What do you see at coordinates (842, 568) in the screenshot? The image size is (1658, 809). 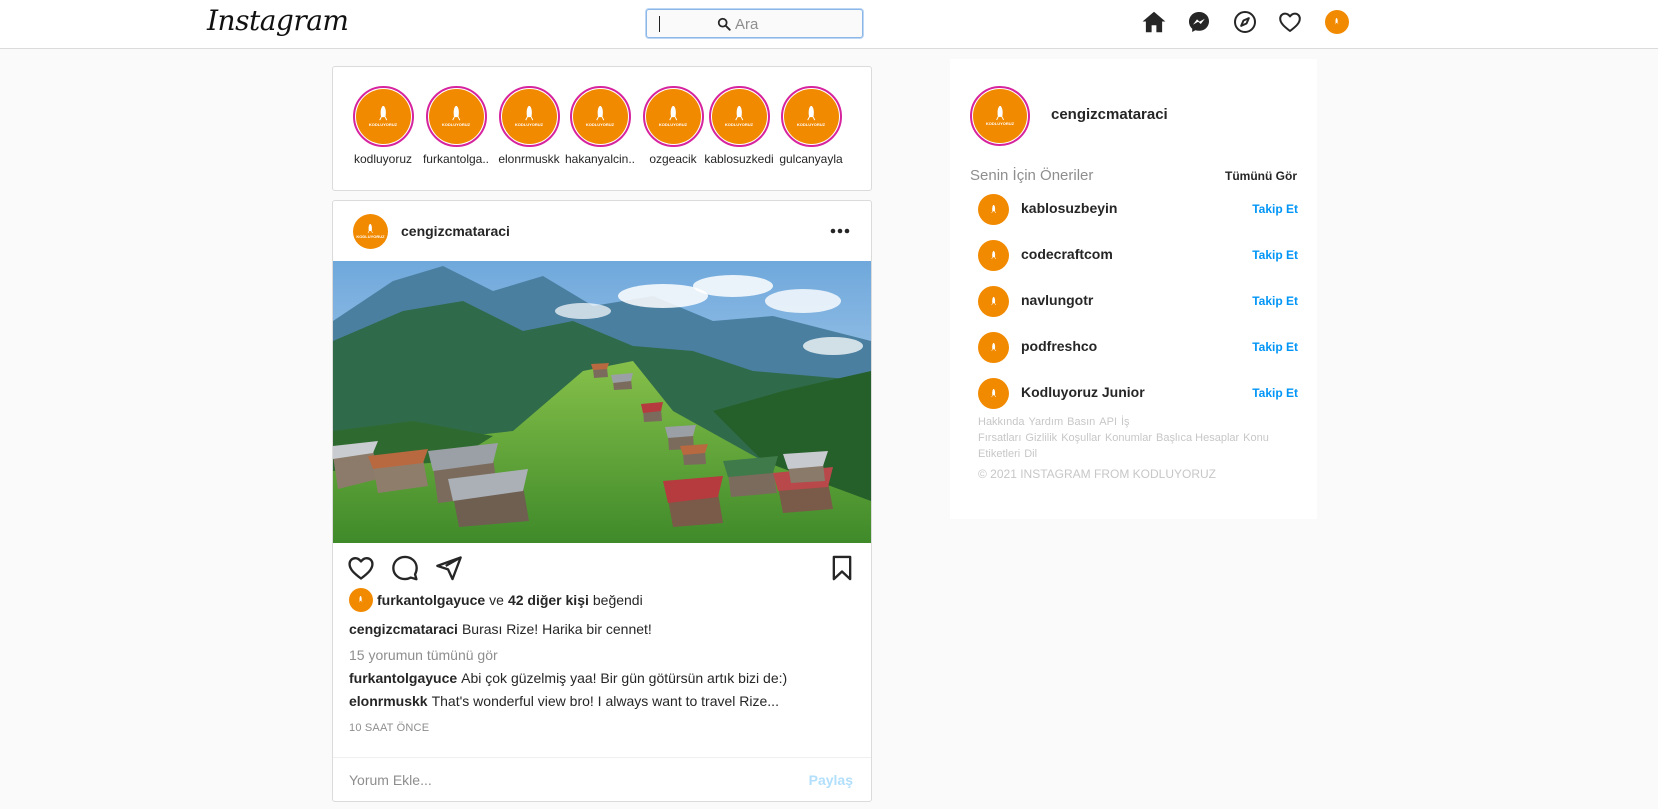 I see `bookmark-icon` at bounding box center [842, 568].